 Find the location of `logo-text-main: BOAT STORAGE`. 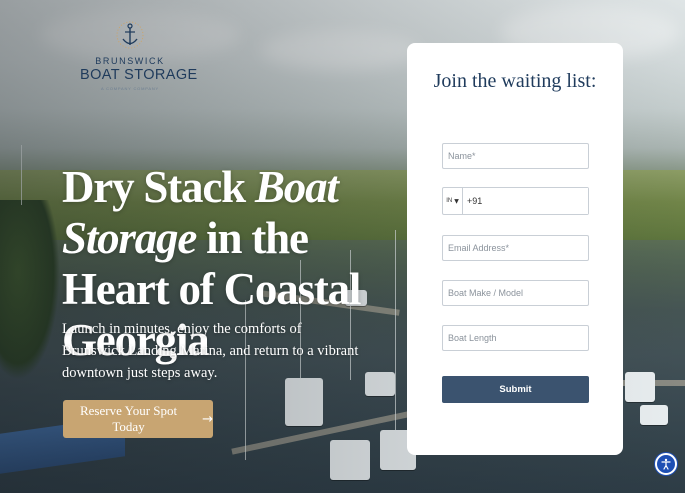

logo-text-main: BOAT STORAGE is located at coordinates (139, 75).